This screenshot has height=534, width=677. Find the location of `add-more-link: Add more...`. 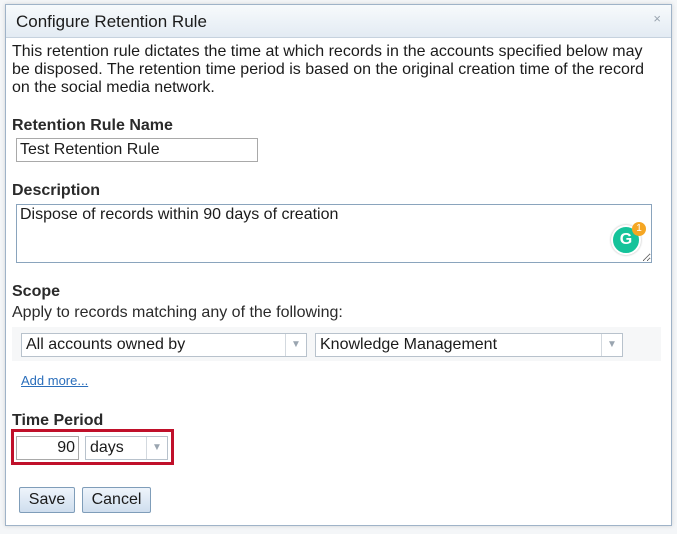

add-more-link: Add more... is located at coordinates (54, 380).